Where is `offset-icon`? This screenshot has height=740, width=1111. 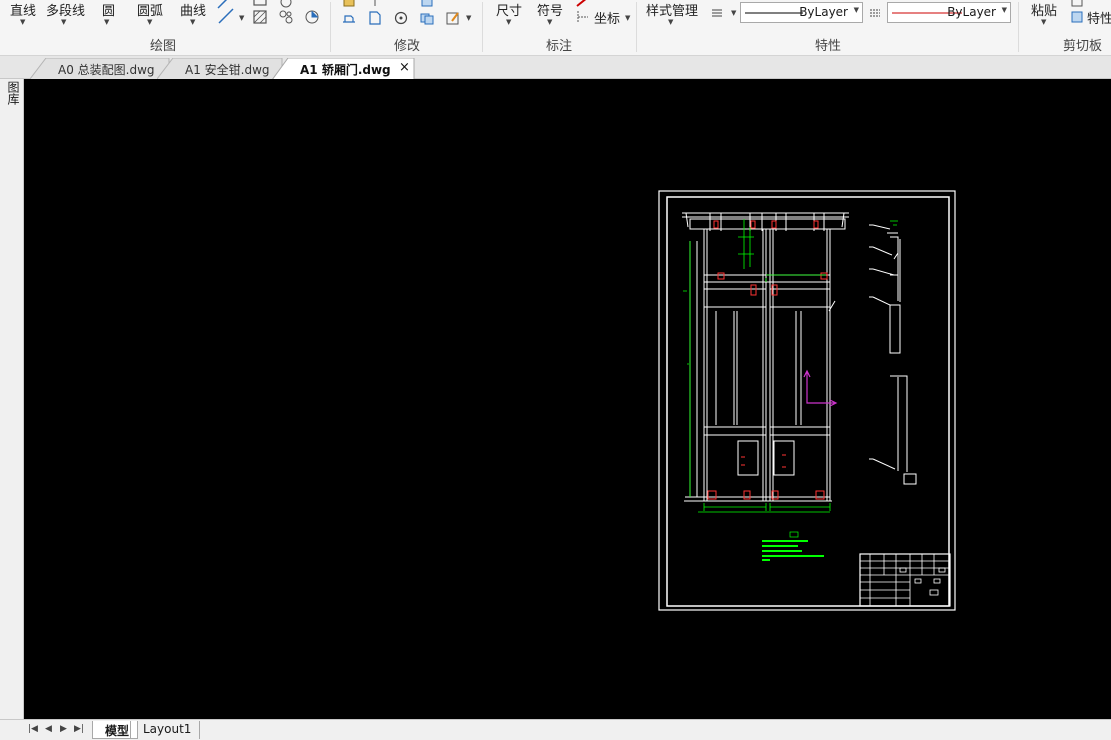
offset-icon is located at coordinates (427, 4).